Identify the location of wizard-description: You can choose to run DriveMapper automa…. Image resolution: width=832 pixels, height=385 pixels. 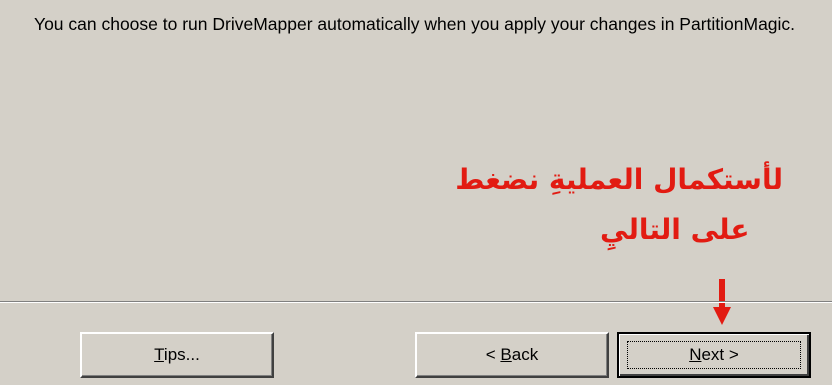
(415, 24).